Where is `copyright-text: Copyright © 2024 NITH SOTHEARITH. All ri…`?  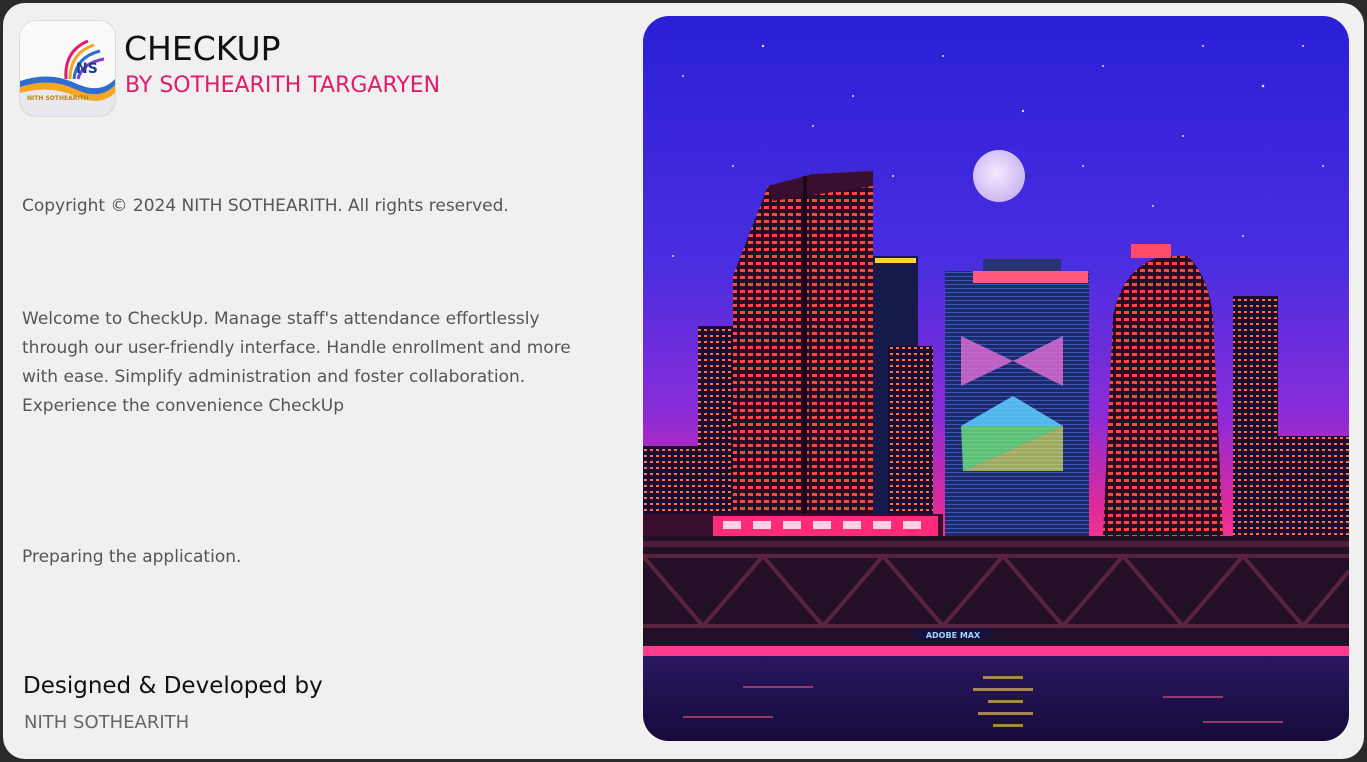 copyright-text: Copyright © 2024 NITH SOTHEARITH. All ri… is located at coordinates (265, 206).